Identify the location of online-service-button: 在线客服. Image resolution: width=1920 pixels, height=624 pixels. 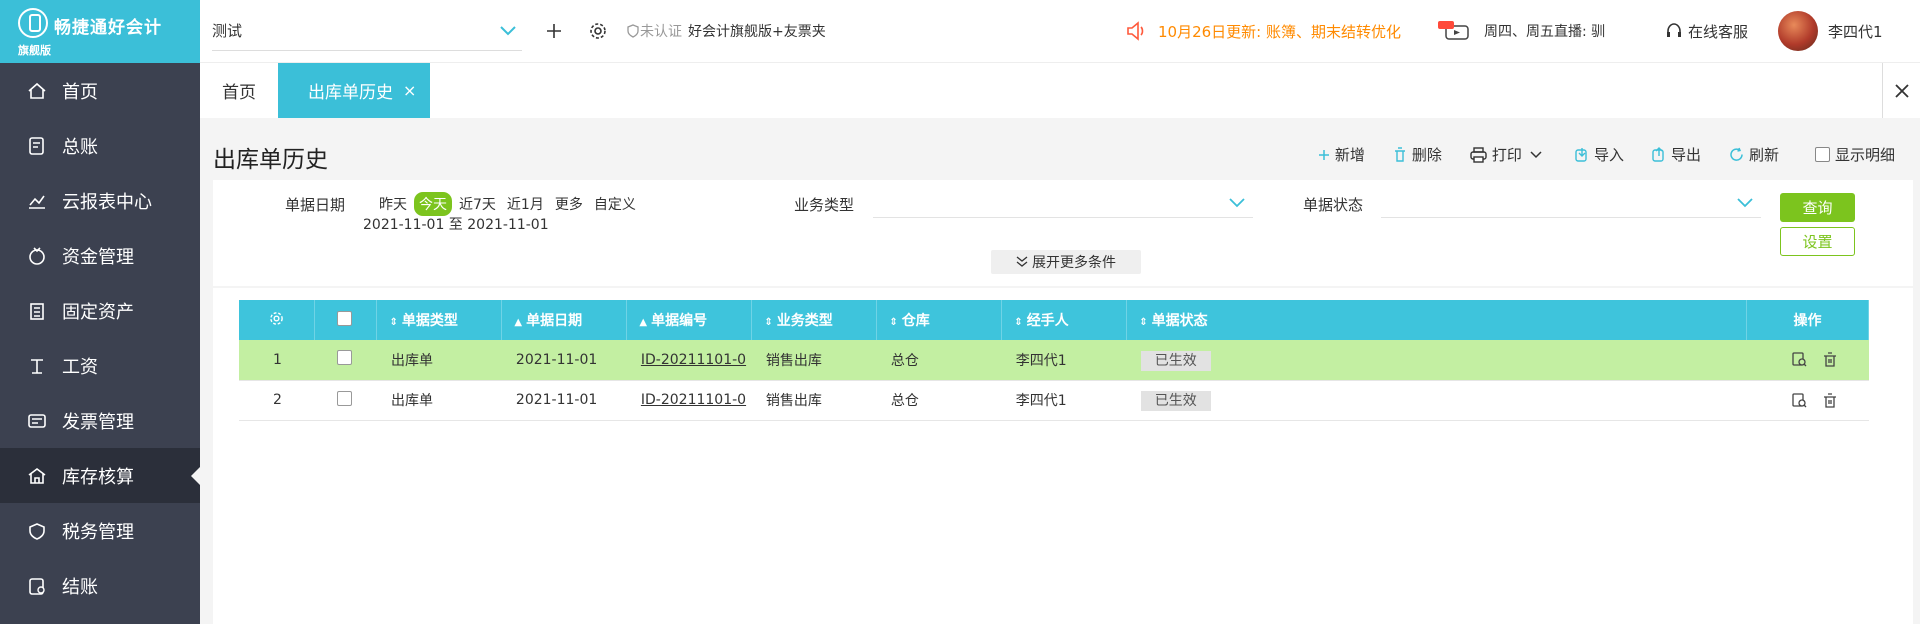
(1706, 31).